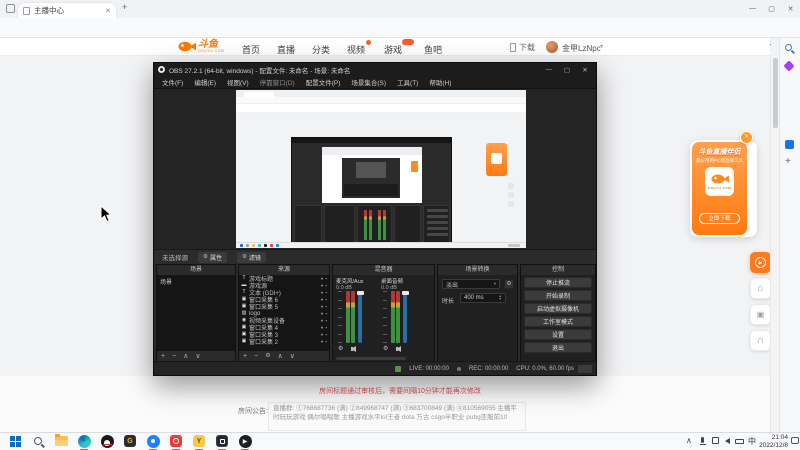  I want to click on page-scrollbar, so click(774, 244).